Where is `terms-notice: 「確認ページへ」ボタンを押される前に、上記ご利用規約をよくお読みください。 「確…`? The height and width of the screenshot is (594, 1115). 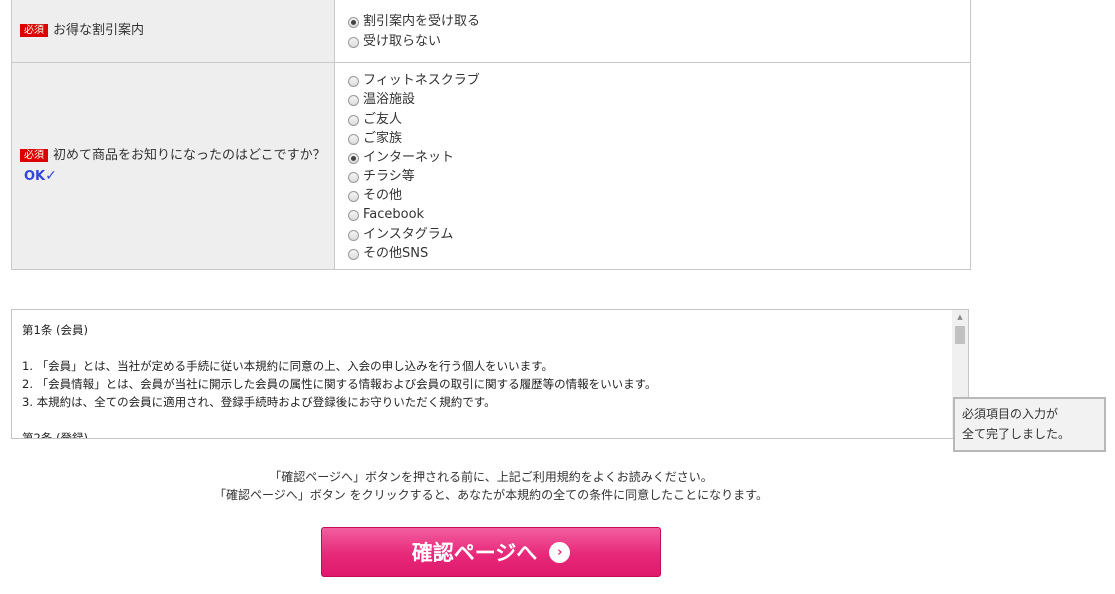
terms-notice: 「確認ページへ」ボタンを押される前に、上記ご利用規約をよくお読みください。 「確… is located at coordinates (491, 486).